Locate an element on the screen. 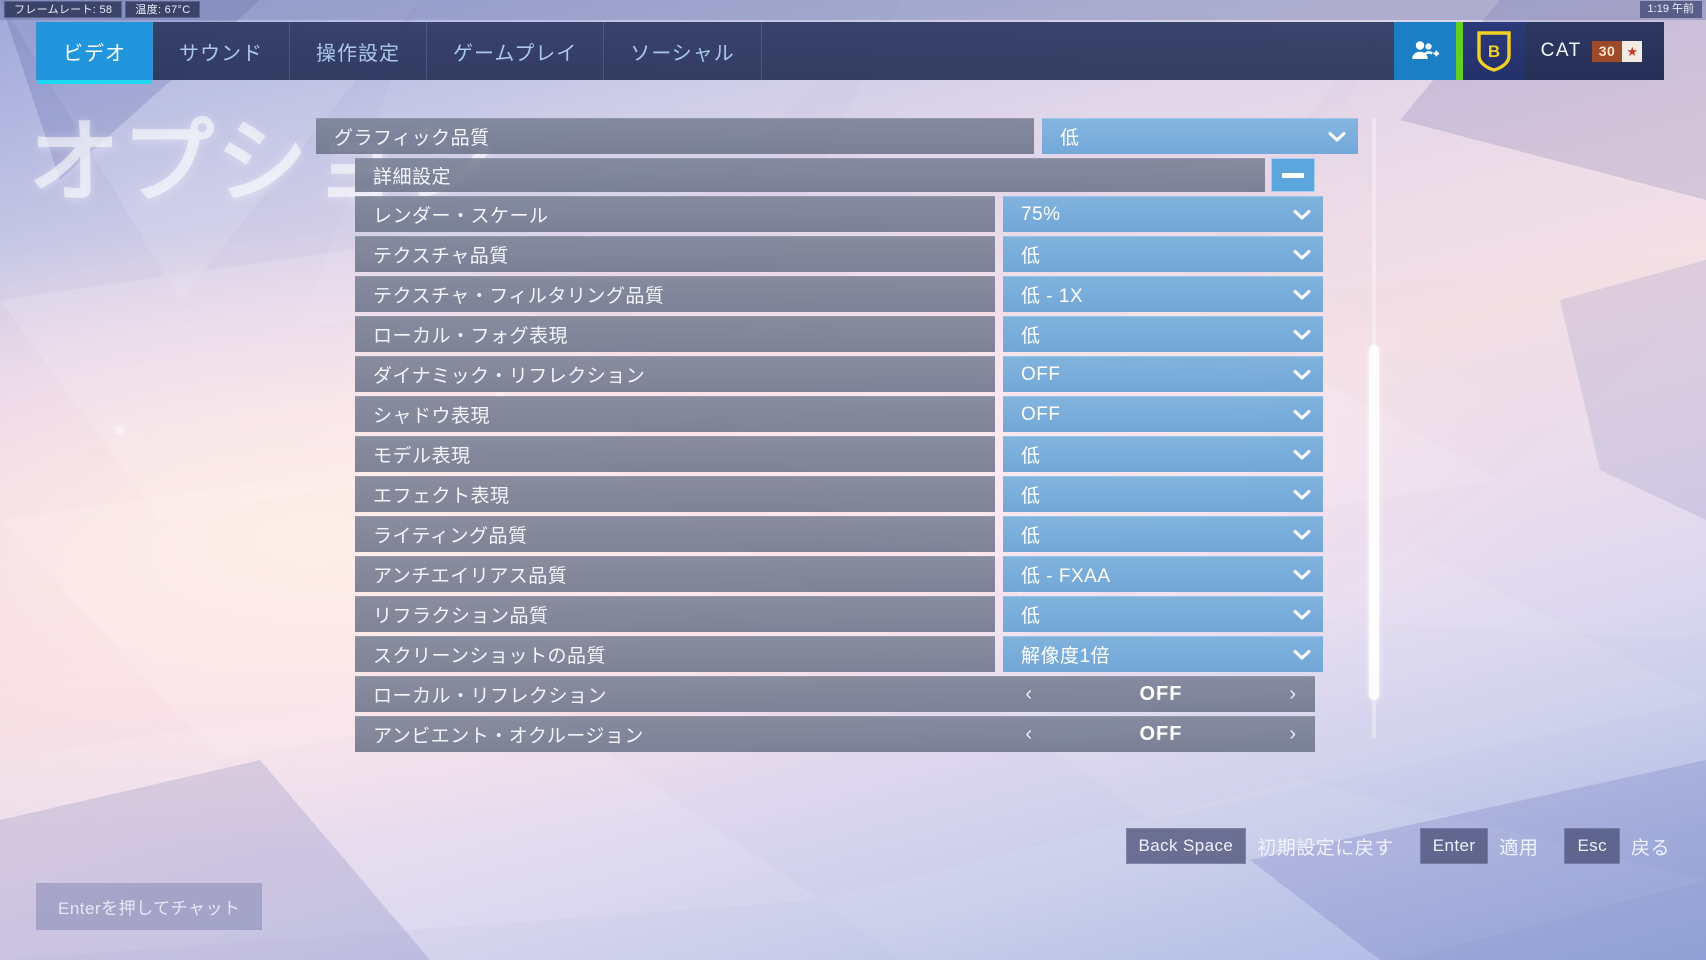 The image size is (1706, 960). setting-row-lighting: ライティング品質 低 is located at coordinates (1030, 534).